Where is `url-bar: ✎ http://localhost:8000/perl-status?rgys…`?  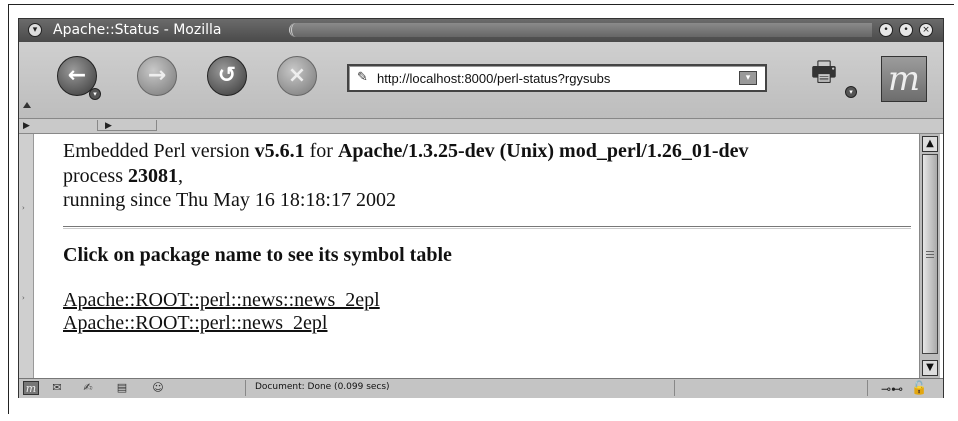 url-bar: ✎ http://localhost:8000/perl-status?rgys… is located at coordinates (557, 78).